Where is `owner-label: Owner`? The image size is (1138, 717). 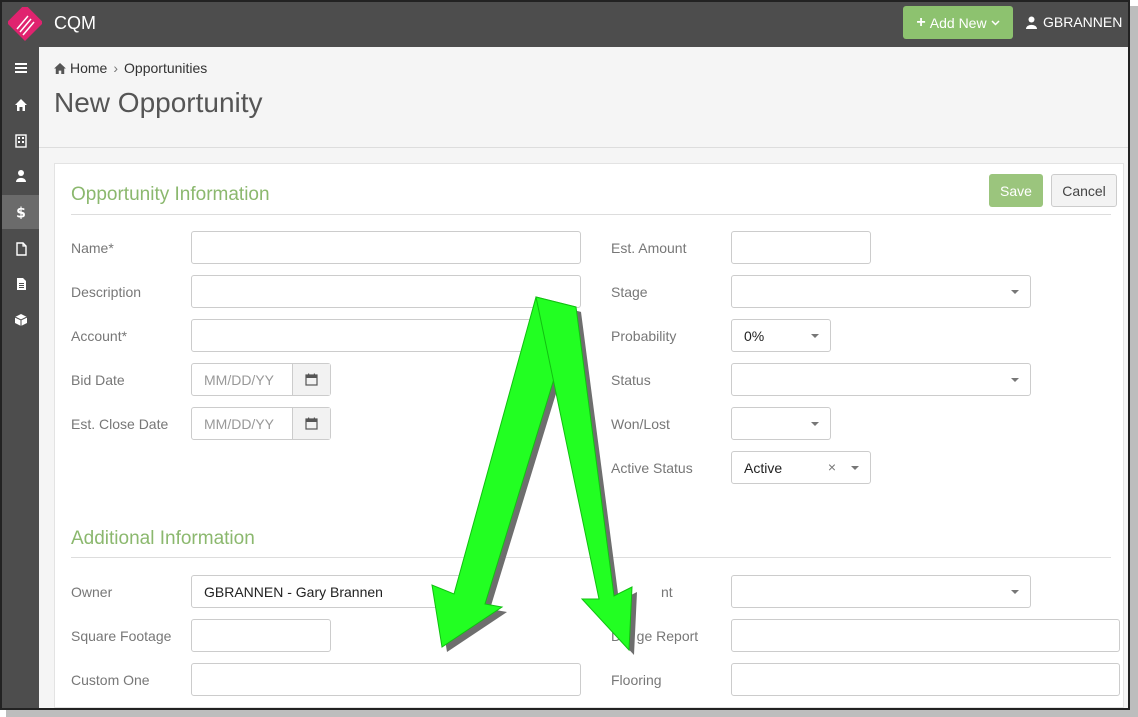 owner-label: Owner is located at coordinates (92, 592).